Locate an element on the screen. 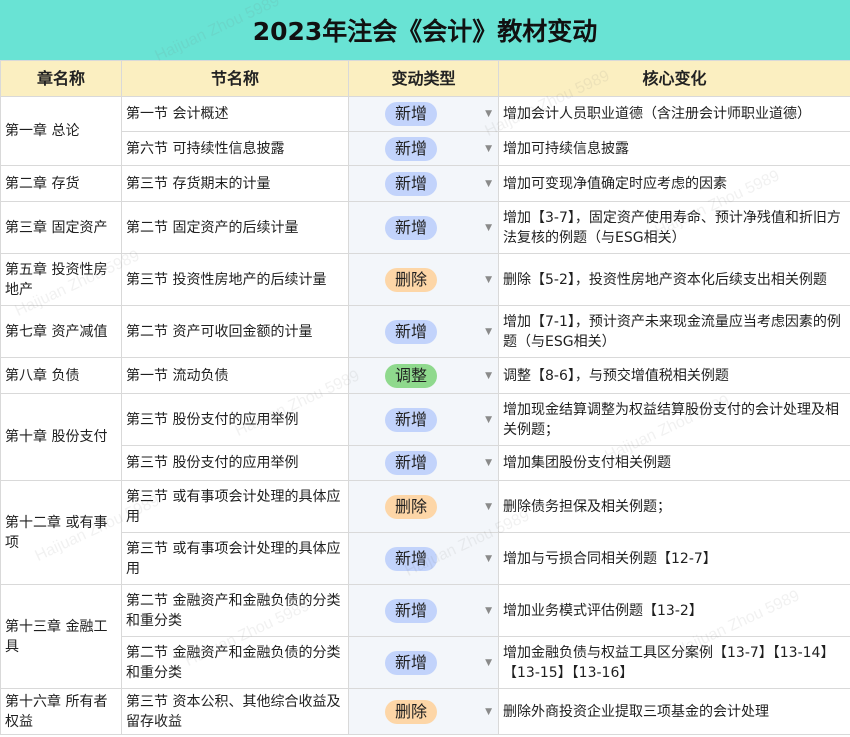 The width and height of the screenshot is (850, 737). sheet-title: 2023年注会《会计》教材变动 is located at coordinates (425, 30).